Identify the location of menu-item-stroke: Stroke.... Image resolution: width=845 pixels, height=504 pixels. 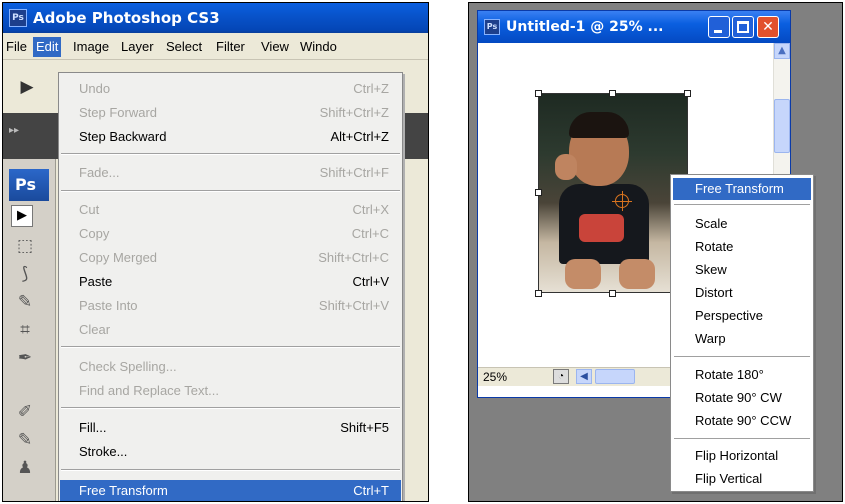
(230, 452).